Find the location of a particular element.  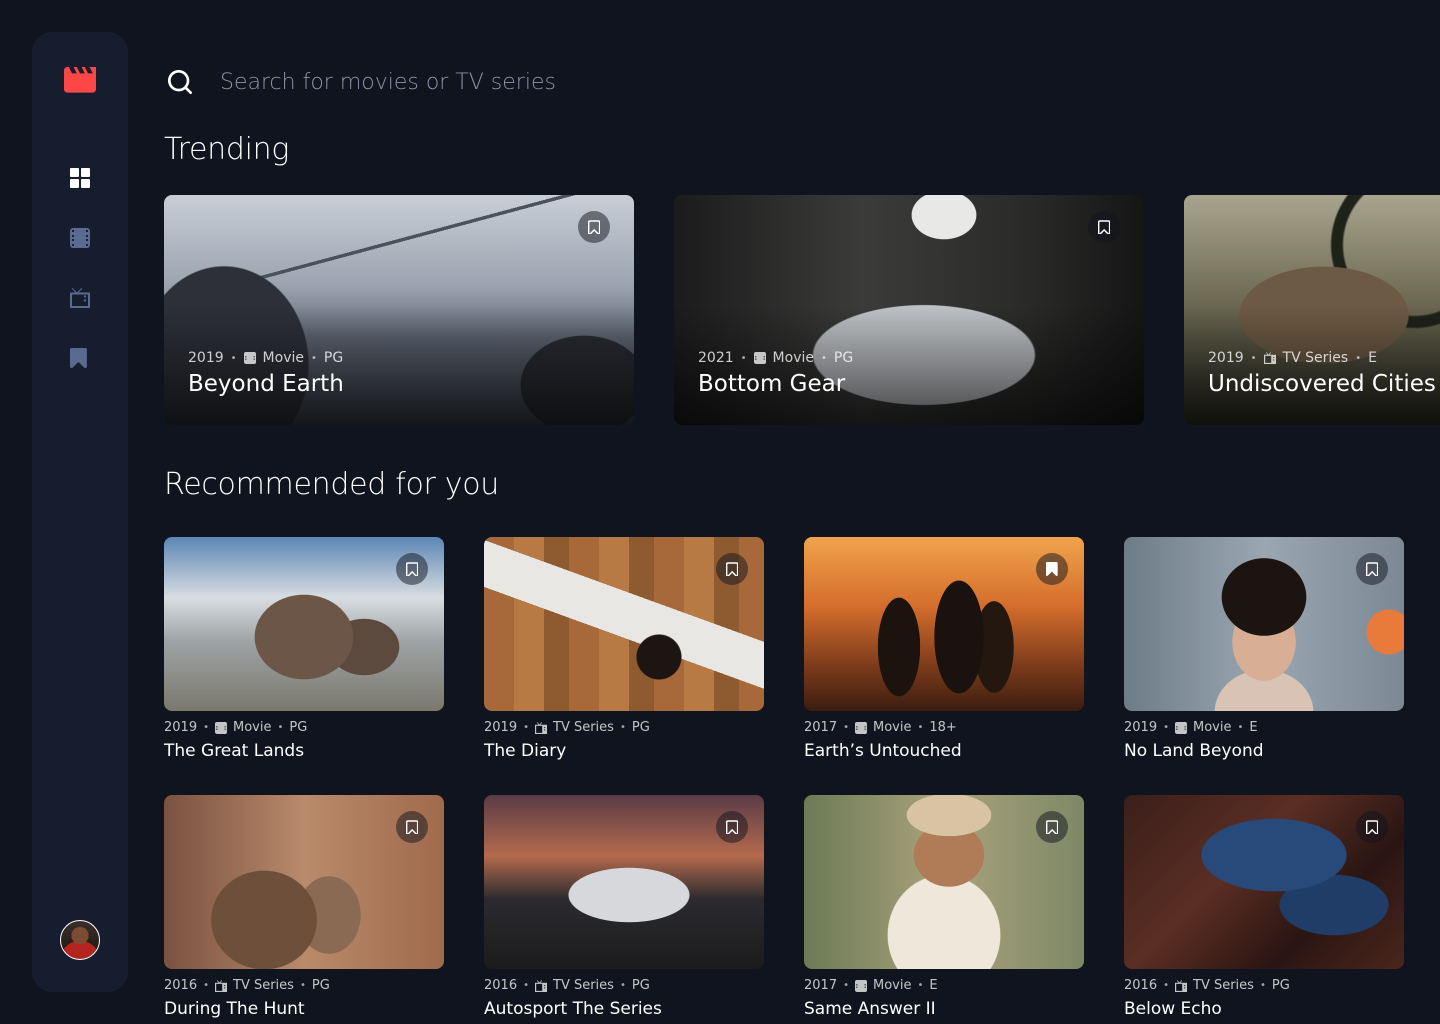

clapperboard-logo-icon is located at coordinates (80, 80).